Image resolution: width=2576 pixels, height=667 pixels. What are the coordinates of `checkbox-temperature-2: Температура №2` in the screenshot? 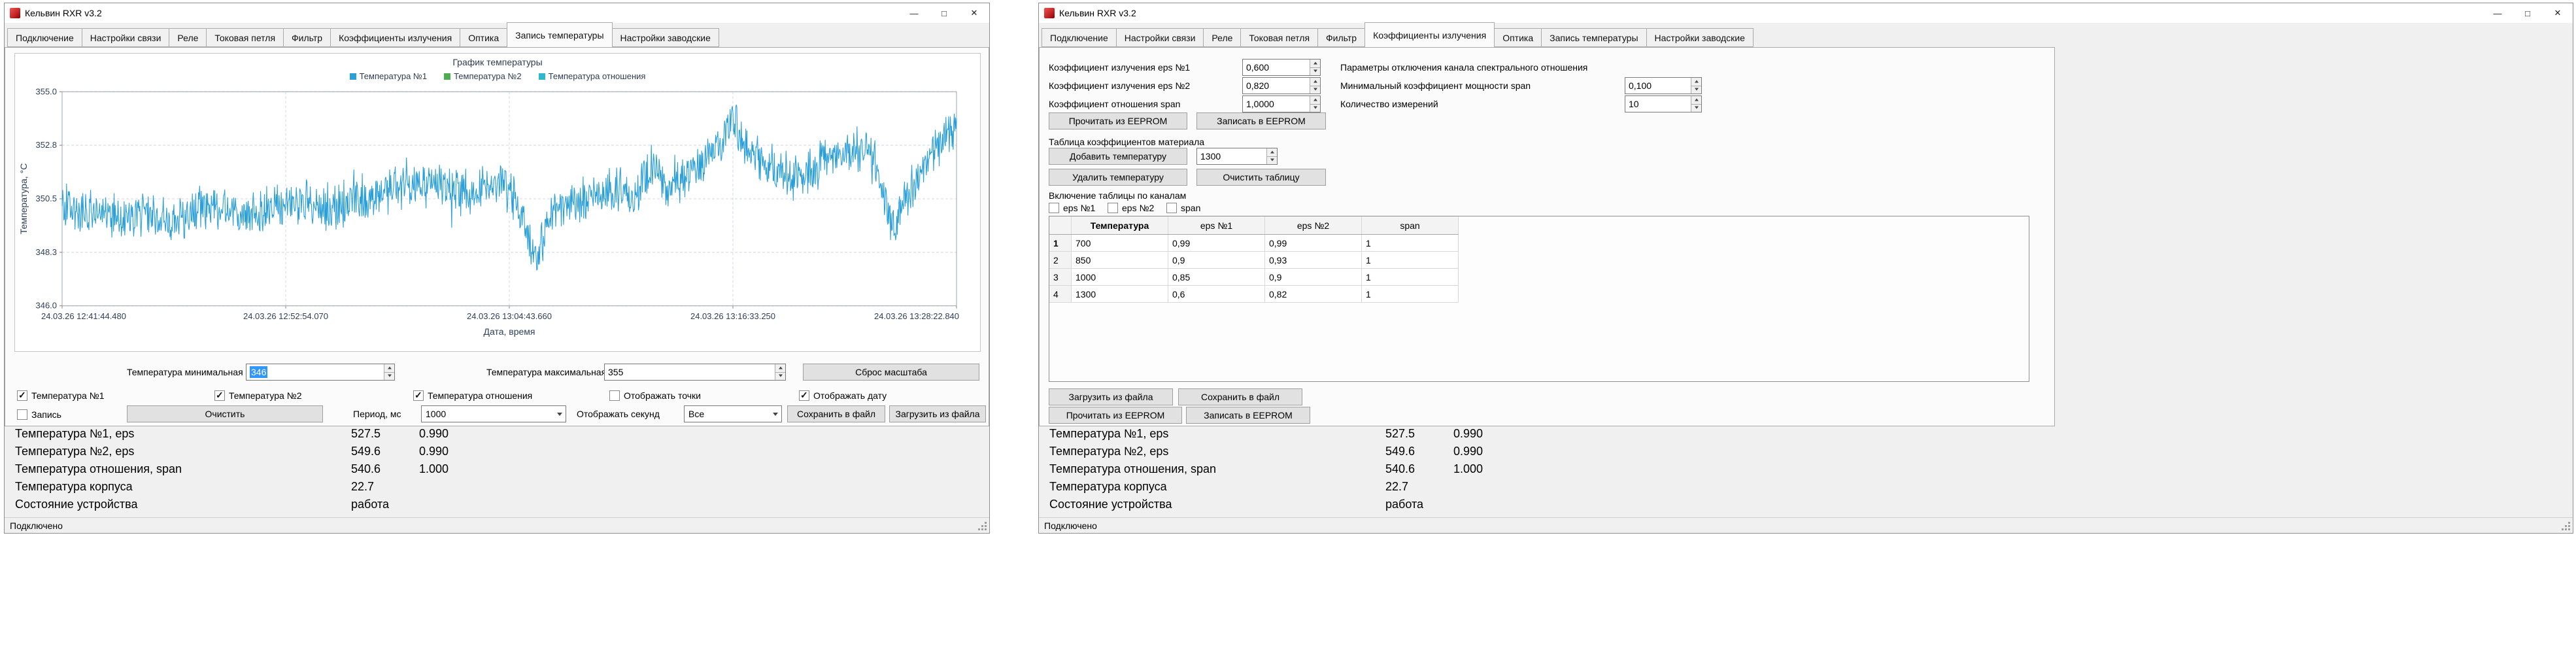 It's located at (258, 395).